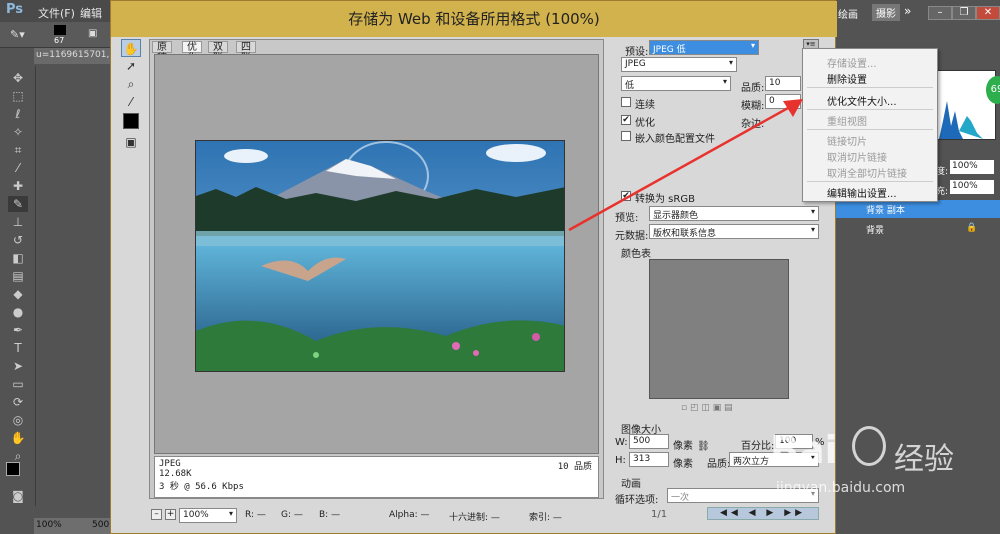 Image resolution: width=1000 pixels, height=534 pixels. I want to click on slice-select-icon: ➚, so click(131, 66).